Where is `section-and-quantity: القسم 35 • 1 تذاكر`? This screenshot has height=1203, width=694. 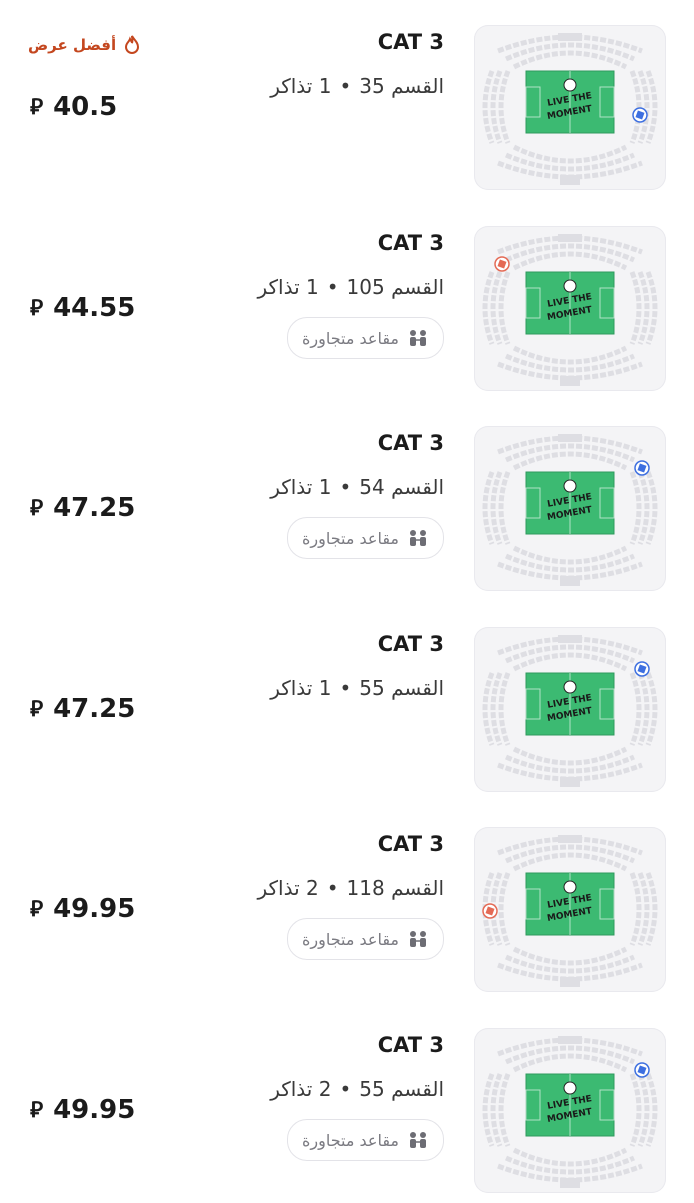 section-and-quantity: القسم 35 • 1 تذاكر is located at coordinates (357, 86).